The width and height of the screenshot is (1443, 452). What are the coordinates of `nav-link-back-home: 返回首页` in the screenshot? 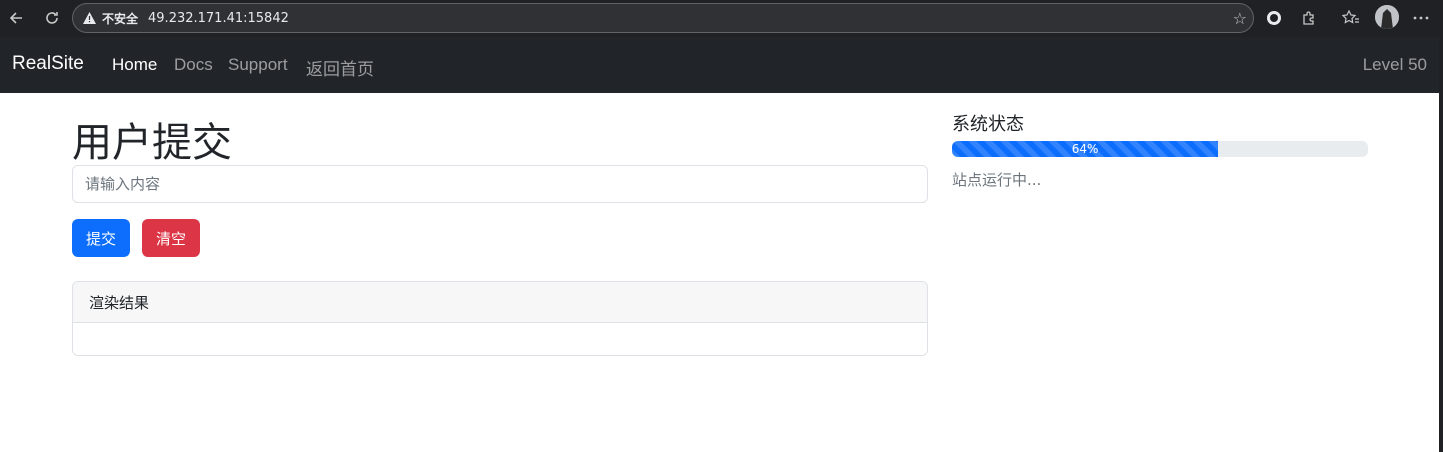 It's located at (340, 67).